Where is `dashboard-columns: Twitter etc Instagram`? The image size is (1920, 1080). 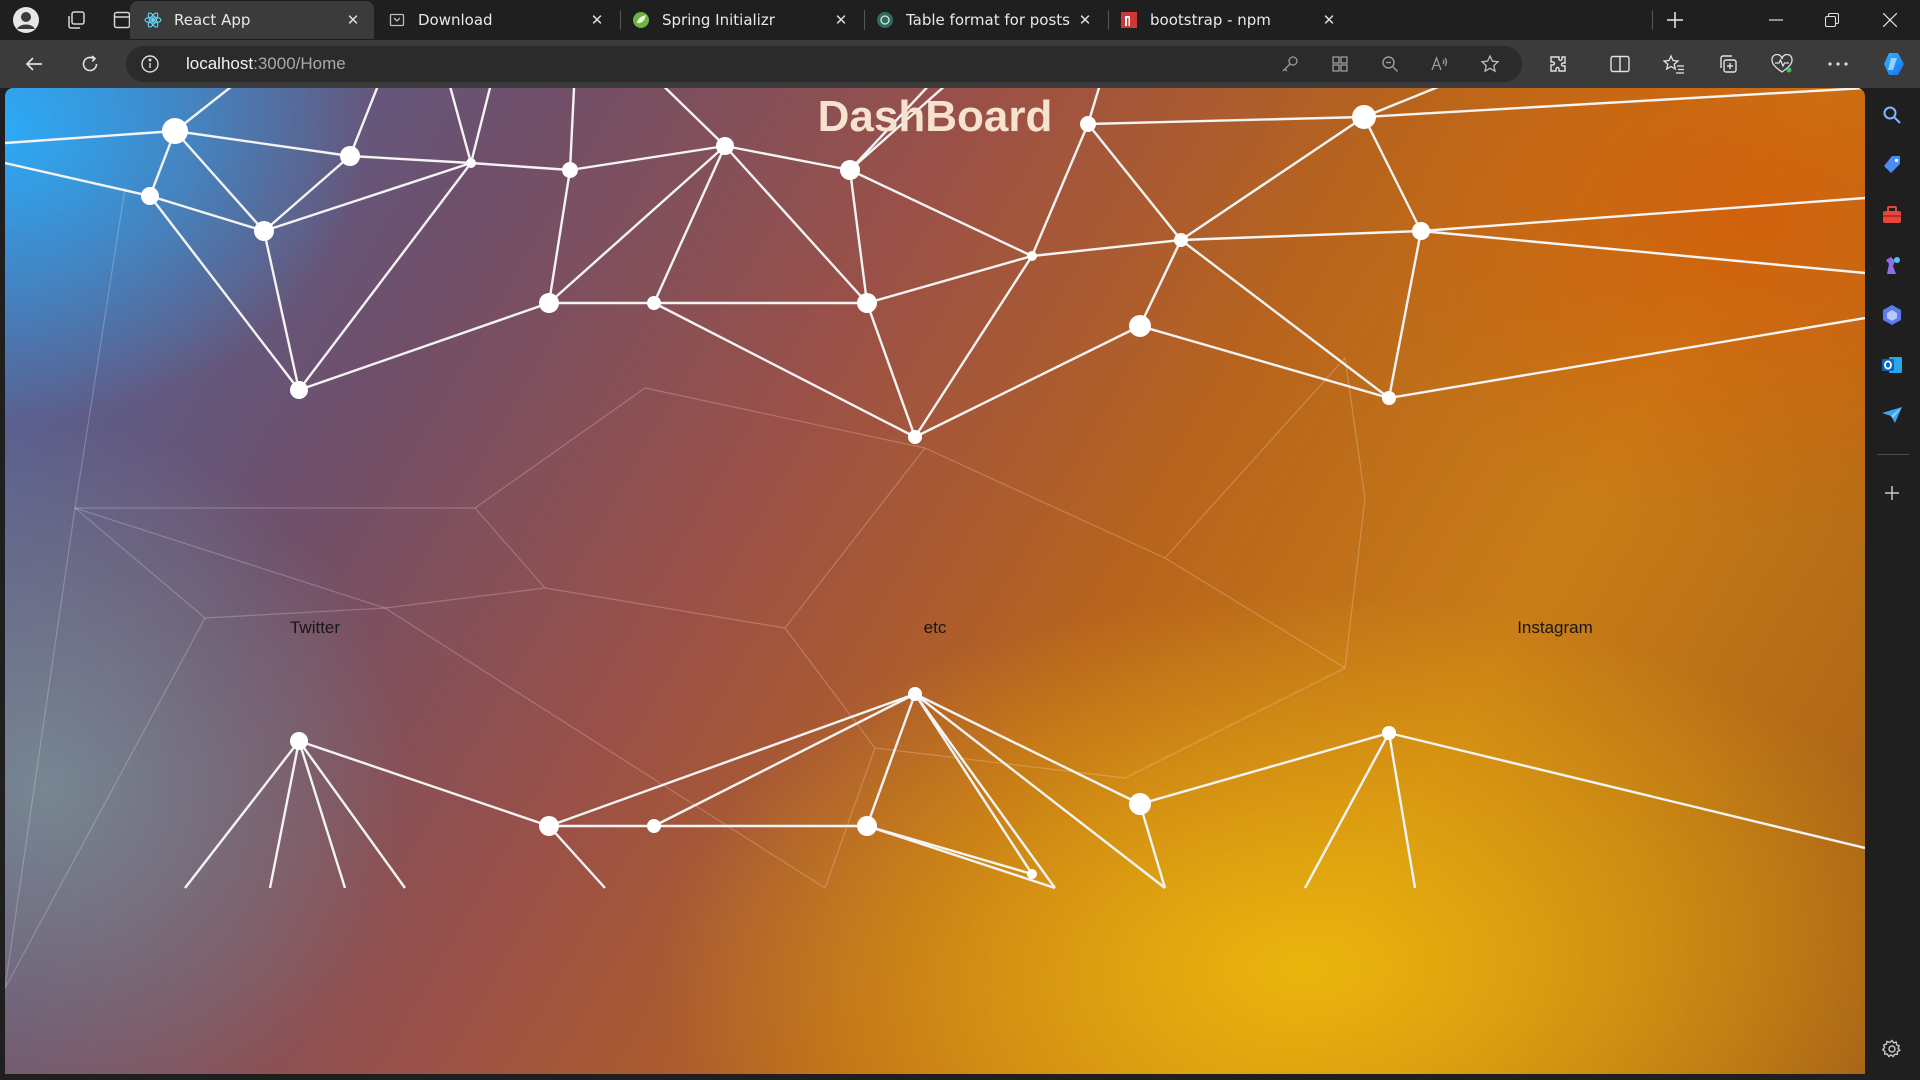 dashboard-columns: Twitter etc Instagram is located at coordinates (935, 628).